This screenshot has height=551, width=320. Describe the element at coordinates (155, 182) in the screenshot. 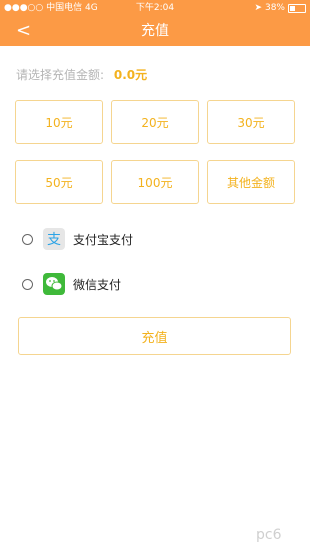

I see `amount-100-button: 100元` at that location.